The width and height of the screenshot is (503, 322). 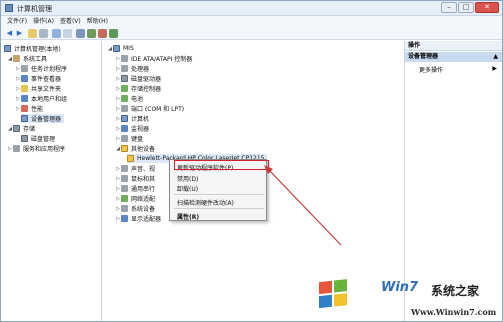 I want to click on scan-hardware-icon, so click(x=80, y=33).